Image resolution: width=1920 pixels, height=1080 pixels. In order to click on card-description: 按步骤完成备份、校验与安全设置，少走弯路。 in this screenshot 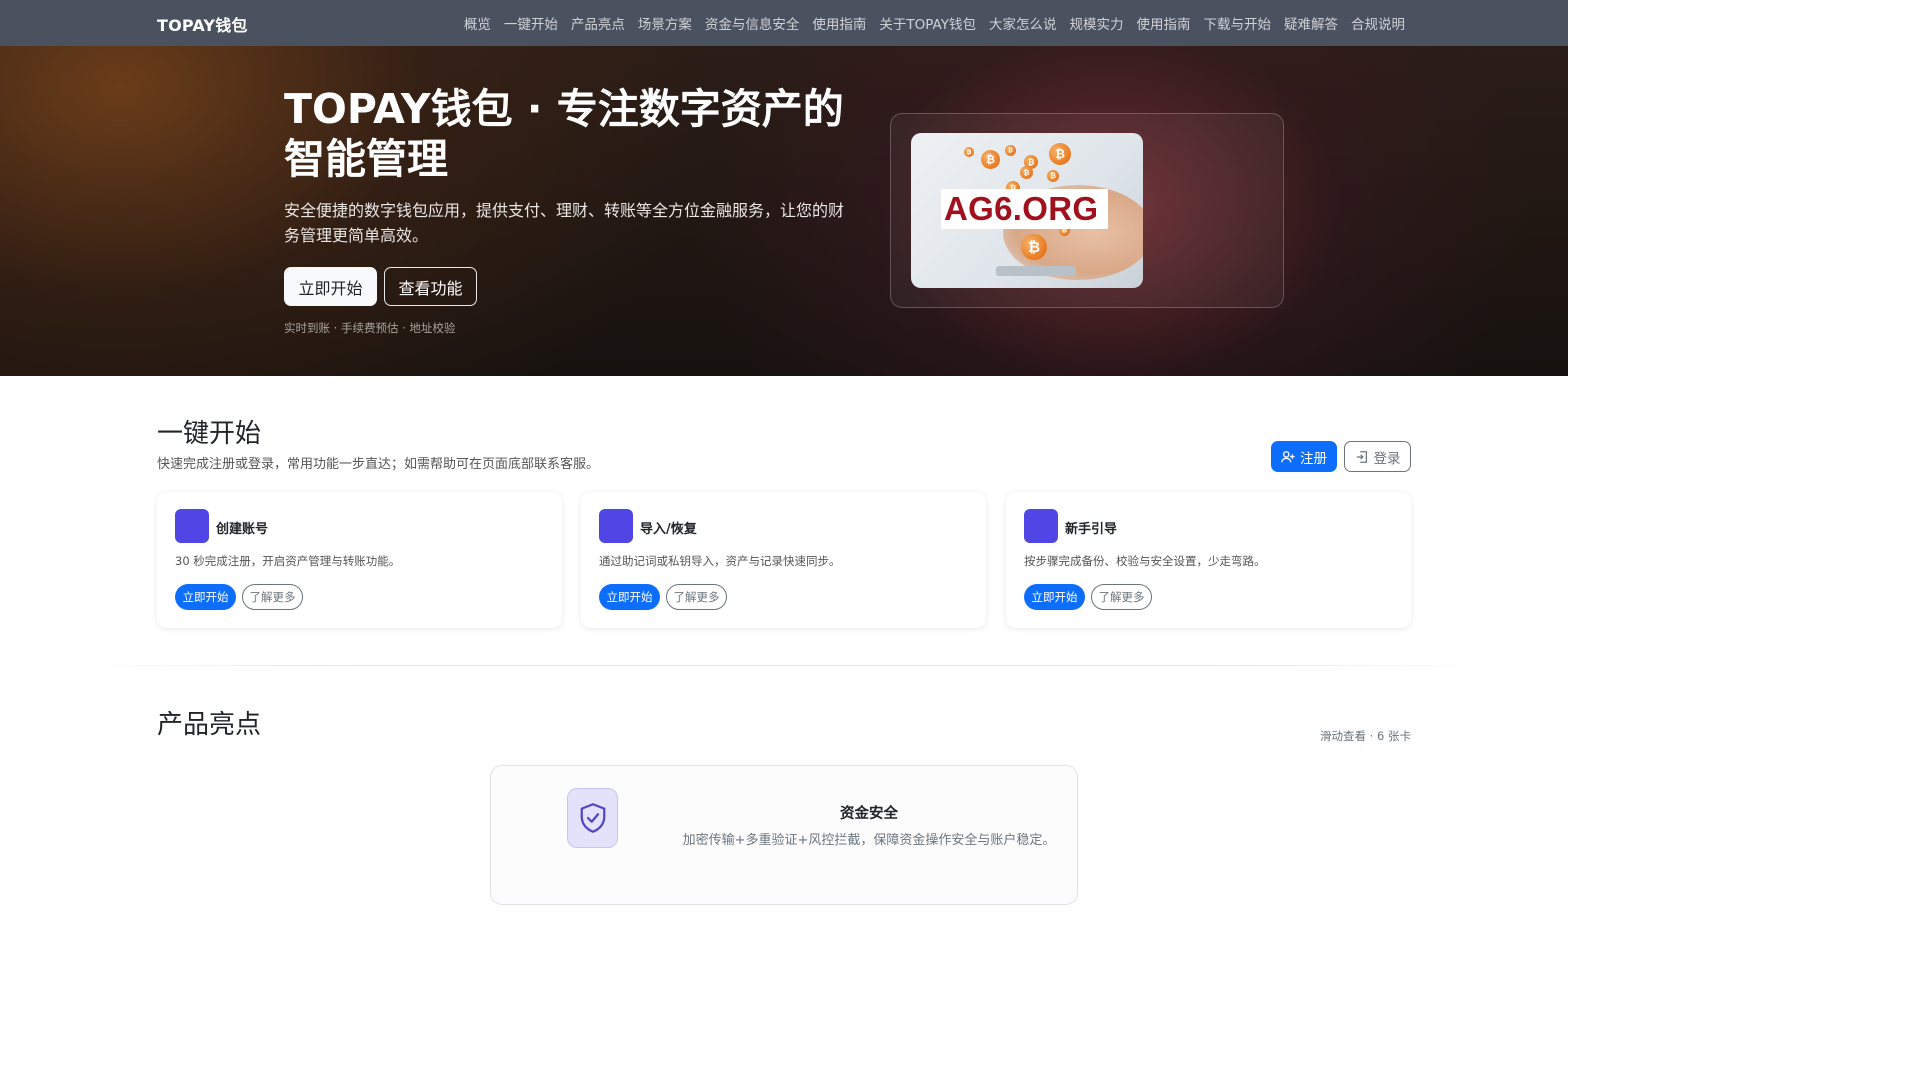, I will do `click(1145, 561)`.